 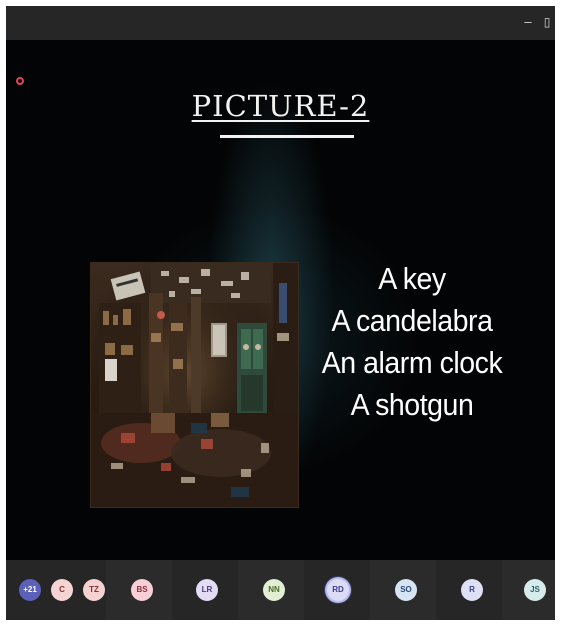 What do you see at coordinates (412, 320) in the screenshot?
I see `list-item: A candelabra` at bounding box center [412, 320].